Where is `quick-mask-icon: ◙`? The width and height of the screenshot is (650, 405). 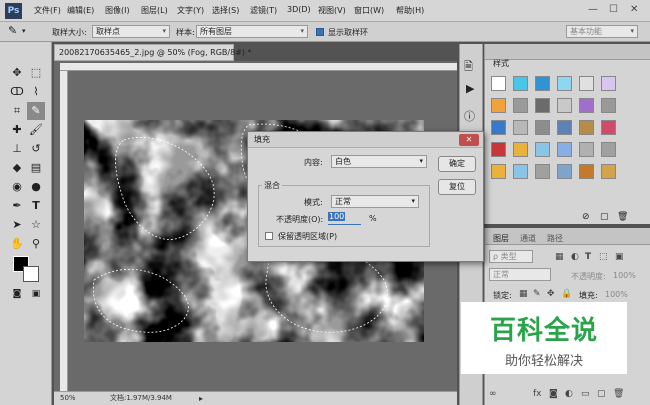
quick-mask-icon: ◙ is located at coordinates (17, 294).